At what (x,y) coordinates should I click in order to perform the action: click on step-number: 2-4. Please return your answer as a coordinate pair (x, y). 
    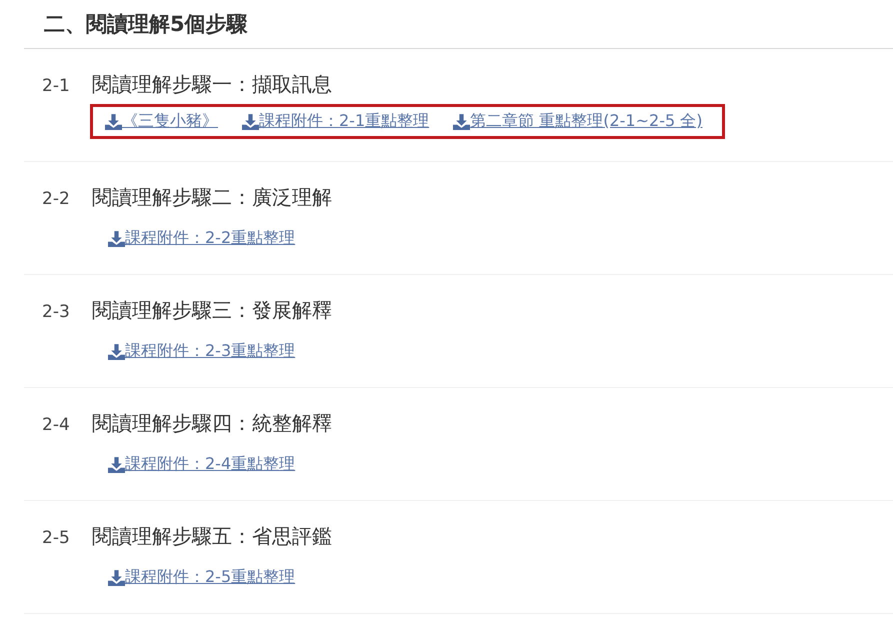
    Looking at the image, I should click on (56, 425).